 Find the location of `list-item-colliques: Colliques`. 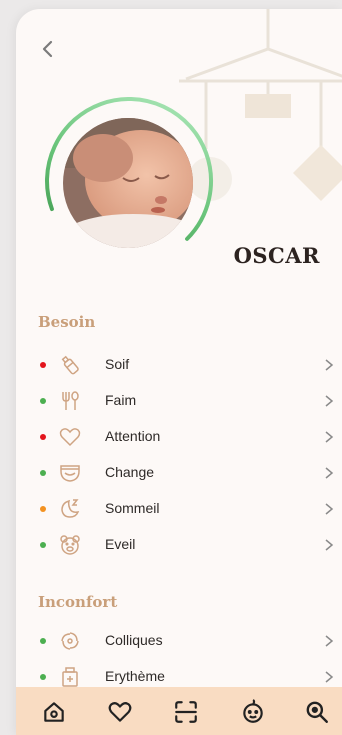

list-item-colliques: Colliques is located at coordinates (179, 641).